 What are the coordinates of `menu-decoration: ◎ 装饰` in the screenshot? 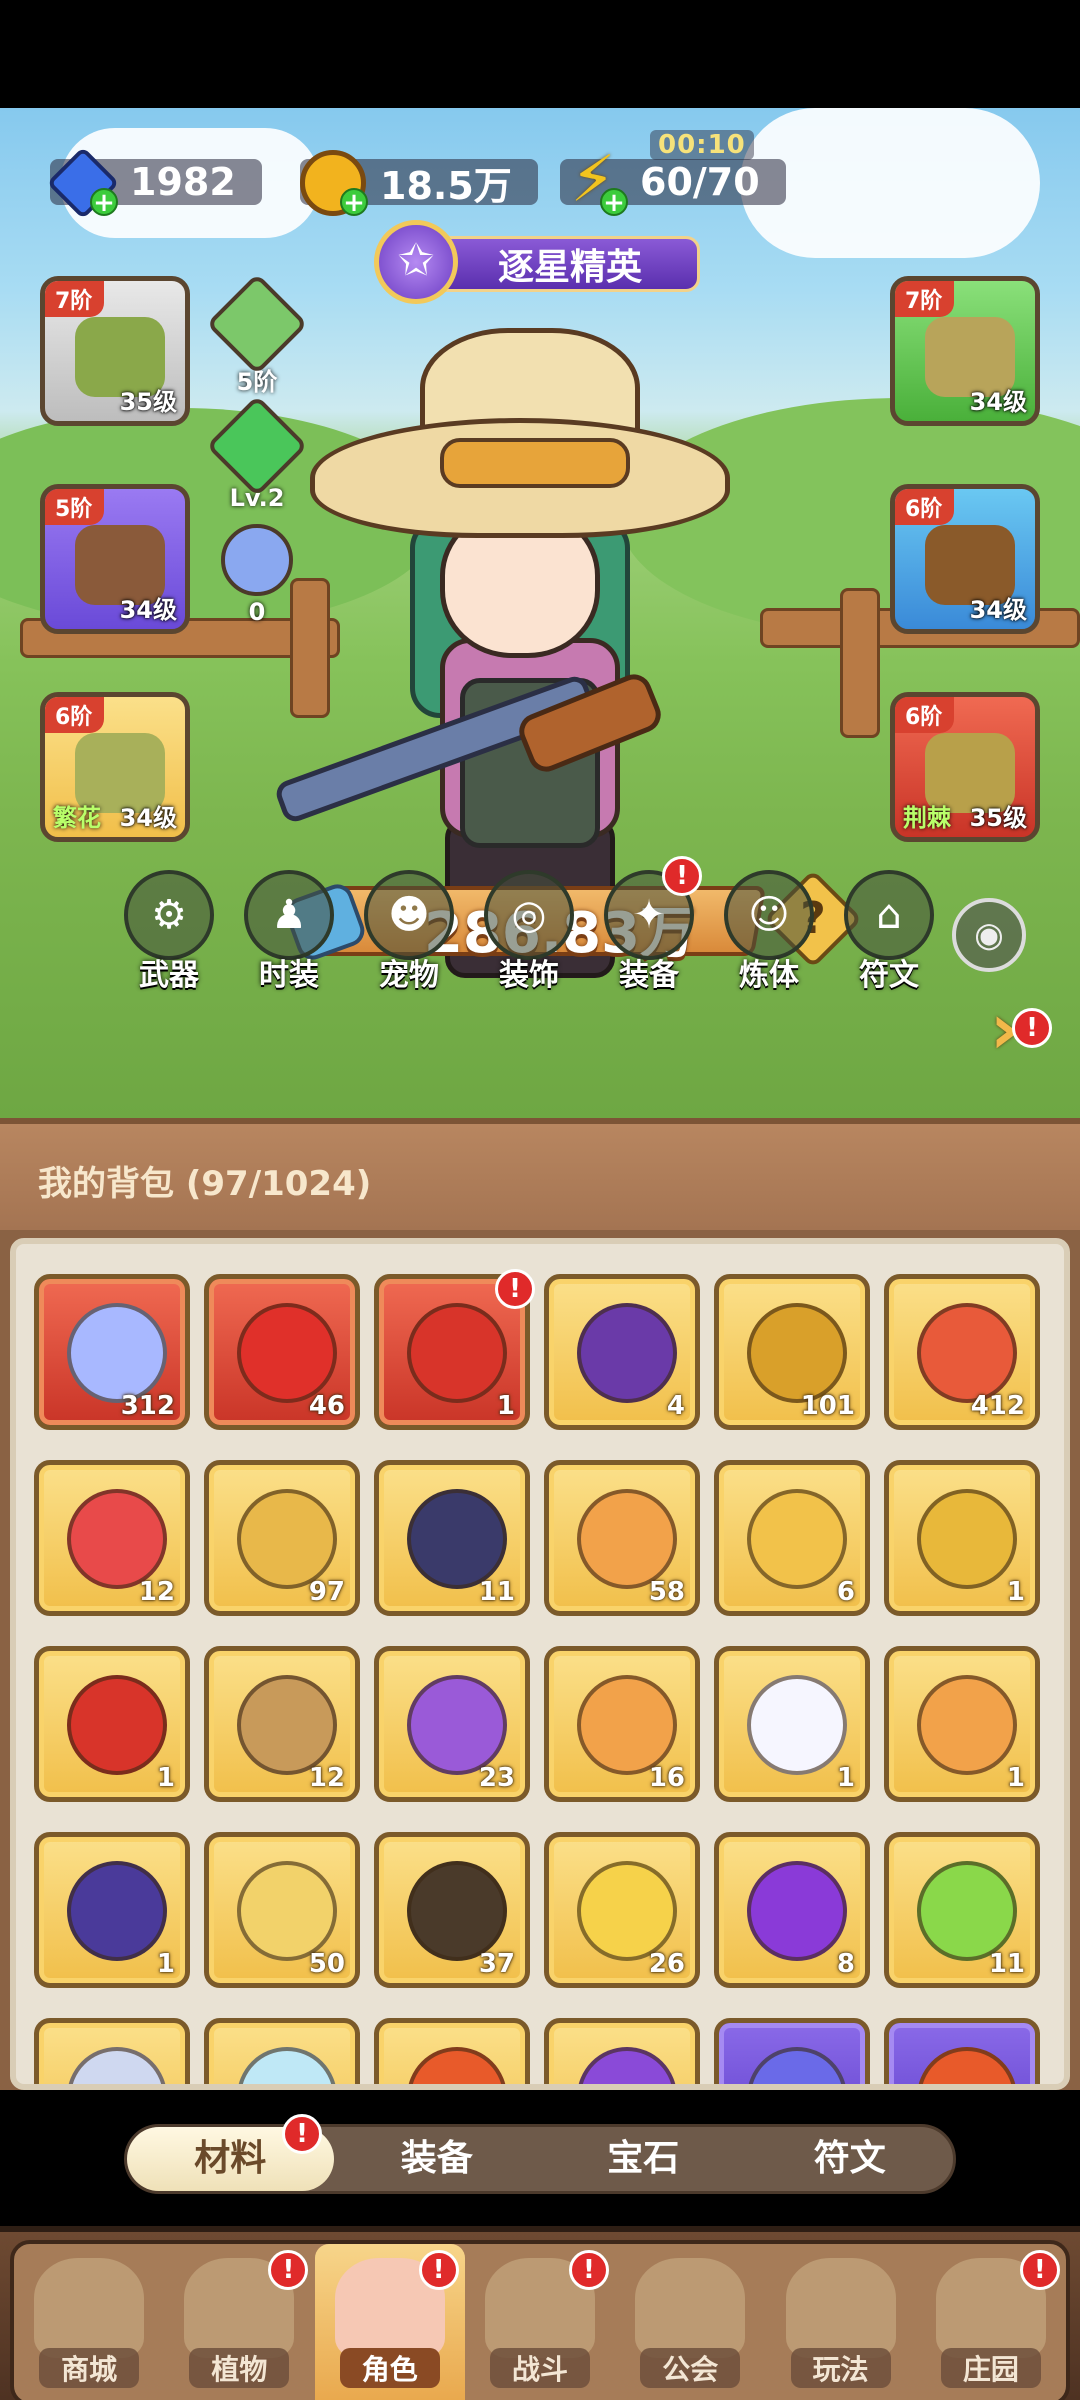 It's located at (529, 935).